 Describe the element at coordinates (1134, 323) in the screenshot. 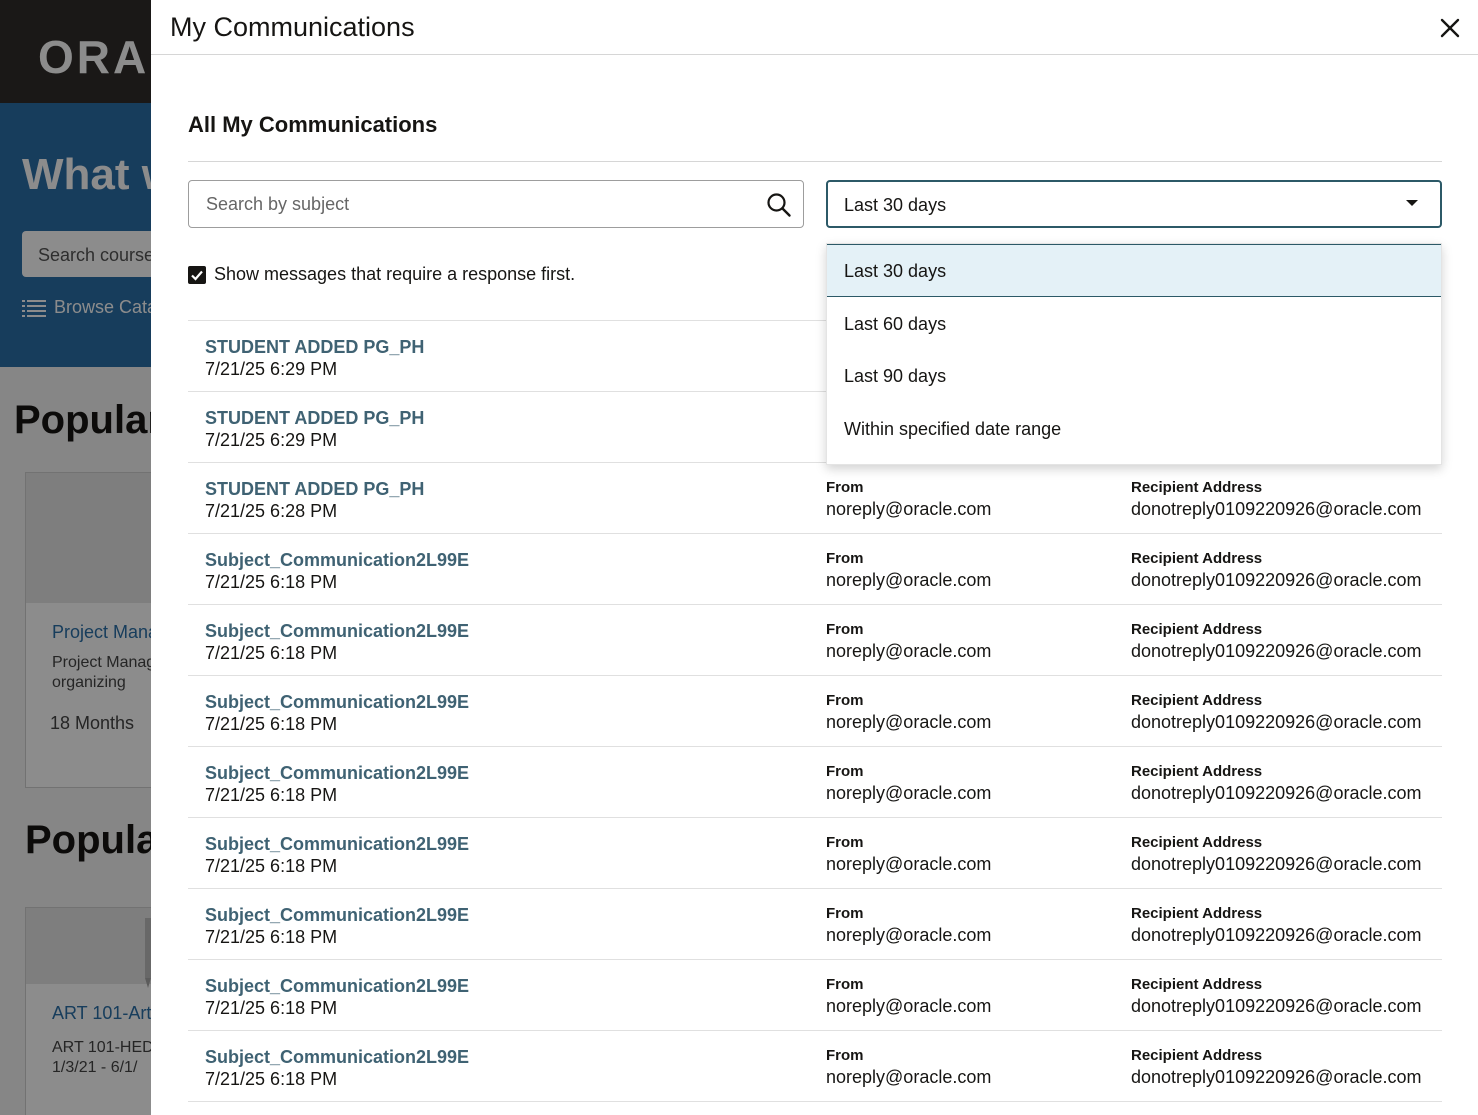

I see `option-last-60-days: Last 60 days` at that location.